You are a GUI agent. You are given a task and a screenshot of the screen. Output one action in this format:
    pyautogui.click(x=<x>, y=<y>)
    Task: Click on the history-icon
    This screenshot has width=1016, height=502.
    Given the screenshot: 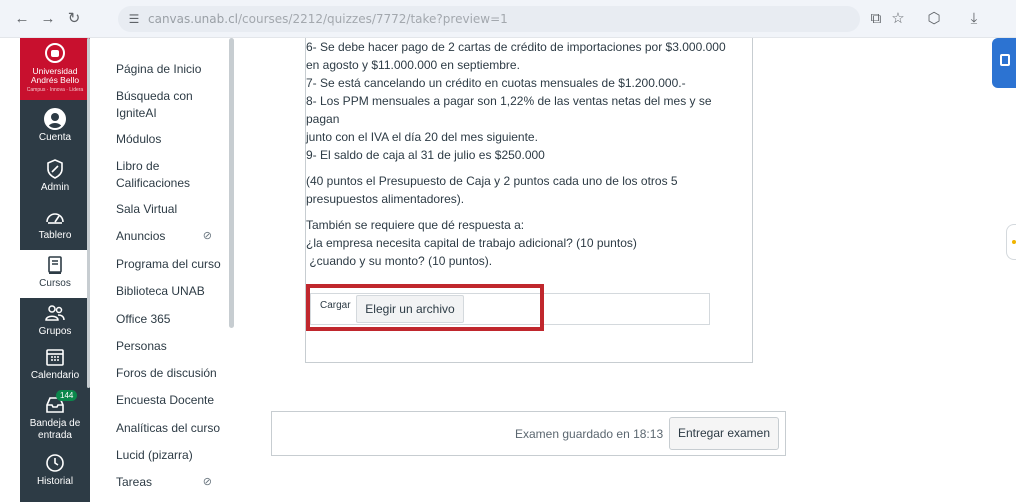 What is the action you would take?
    pyautogui.click(x=55, y=463)
    